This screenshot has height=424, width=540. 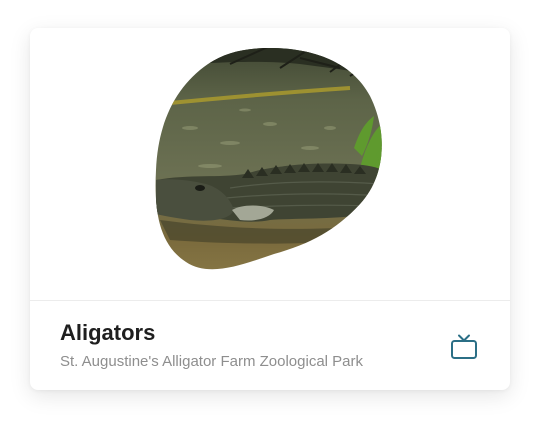 I want to click on watch-button, so click(x=464, y=347).